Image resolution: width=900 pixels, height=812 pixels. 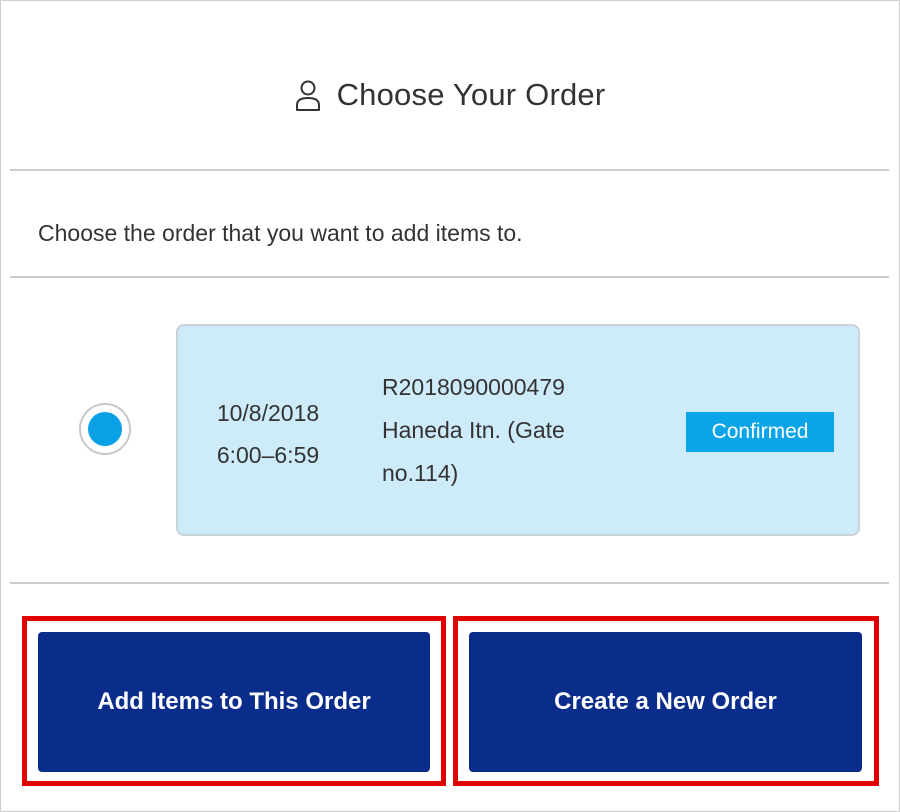 I want to click on page-header: Choose Your Order, so click(x=450, y=95).